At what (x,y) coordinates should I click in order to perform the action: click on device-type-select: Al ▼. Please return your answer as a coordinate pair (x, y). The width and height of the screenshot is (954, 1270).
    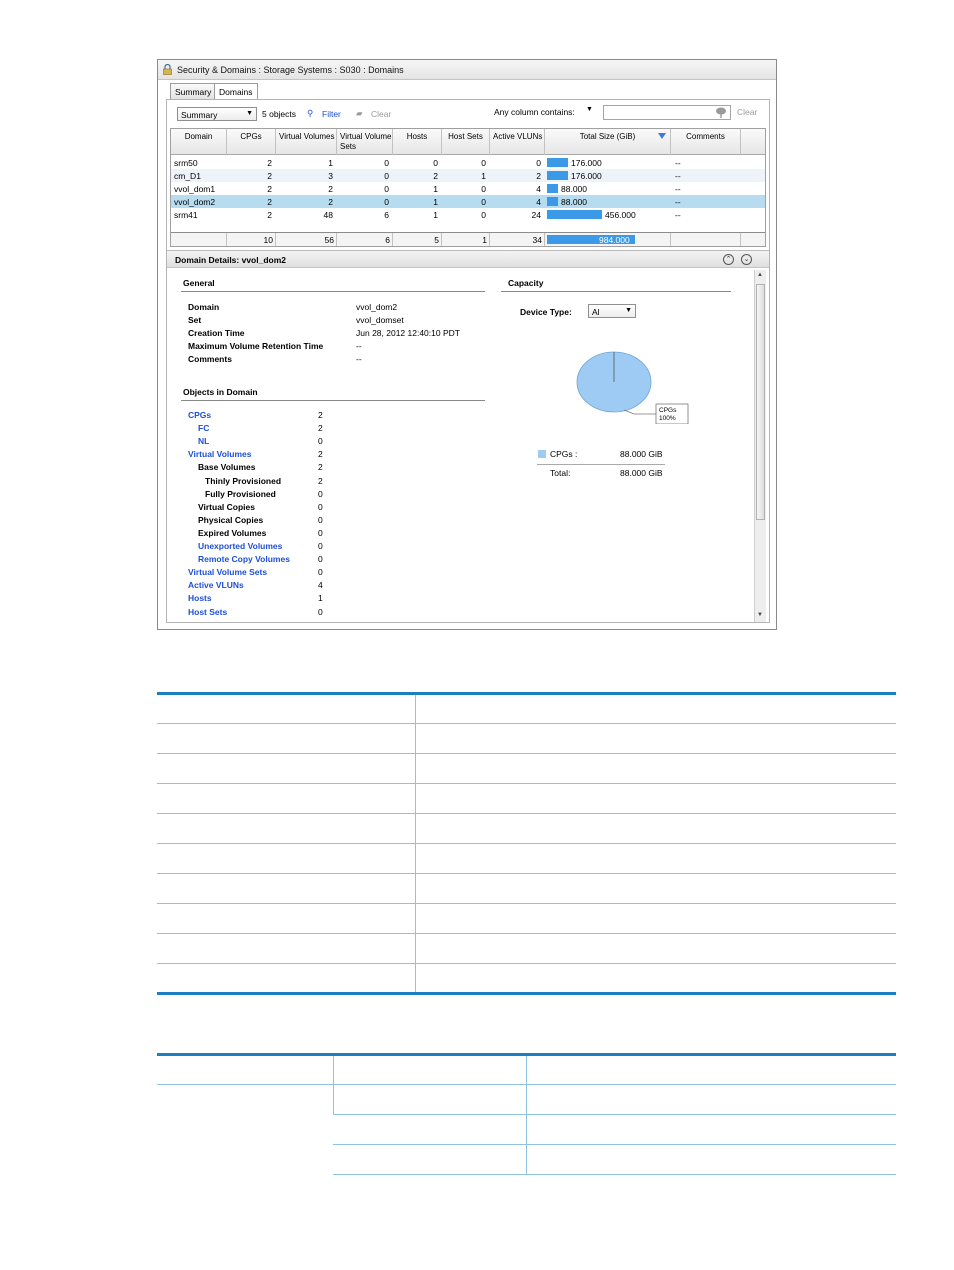
    Looking at the image, I should click on (612, 311).